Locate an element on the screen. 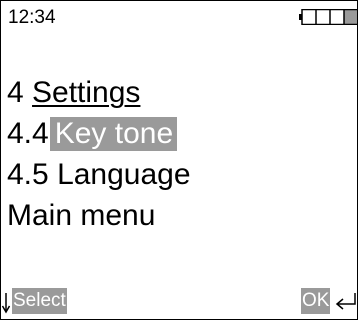 Image resolution: width=358 pixels, height=320 pixels. menu-item-number: 4.5 is located at coordinates (28, 174).